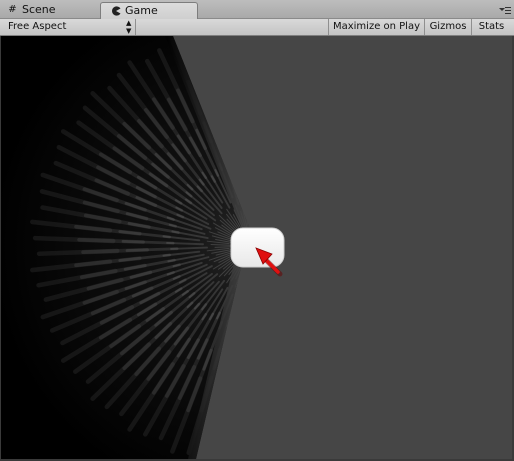 This screenshot has width=514, height=461. What do you see at coordinates (129, 27) in the screenshot?
I see `updown-arrows-icon: ▲ ▼` at bounding box center [129, 27].